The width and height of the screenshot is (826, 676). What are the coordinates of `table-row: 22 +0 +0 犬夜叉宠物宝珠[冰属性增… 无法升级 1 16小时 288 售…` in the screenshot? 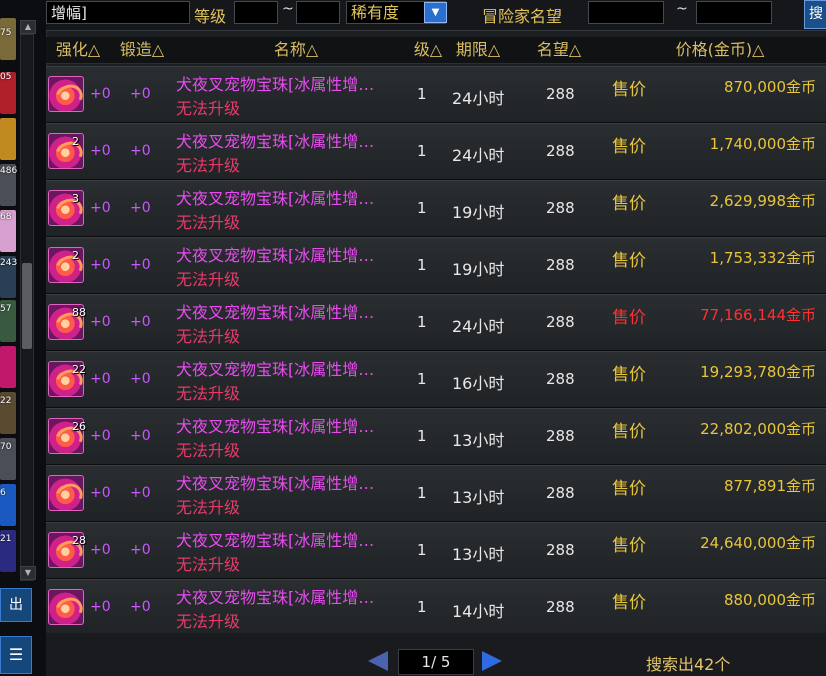 It's located at (436, 379).